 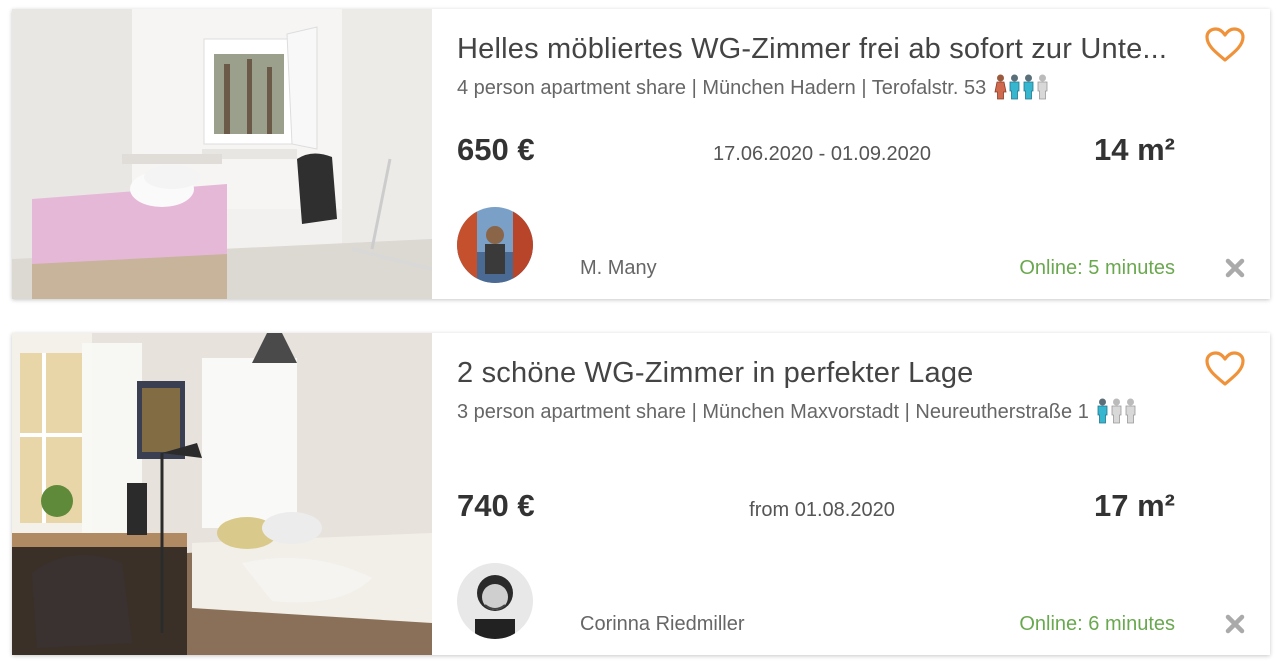 I want to click on listing-size: 14 m², so click(x=1134, y=149).